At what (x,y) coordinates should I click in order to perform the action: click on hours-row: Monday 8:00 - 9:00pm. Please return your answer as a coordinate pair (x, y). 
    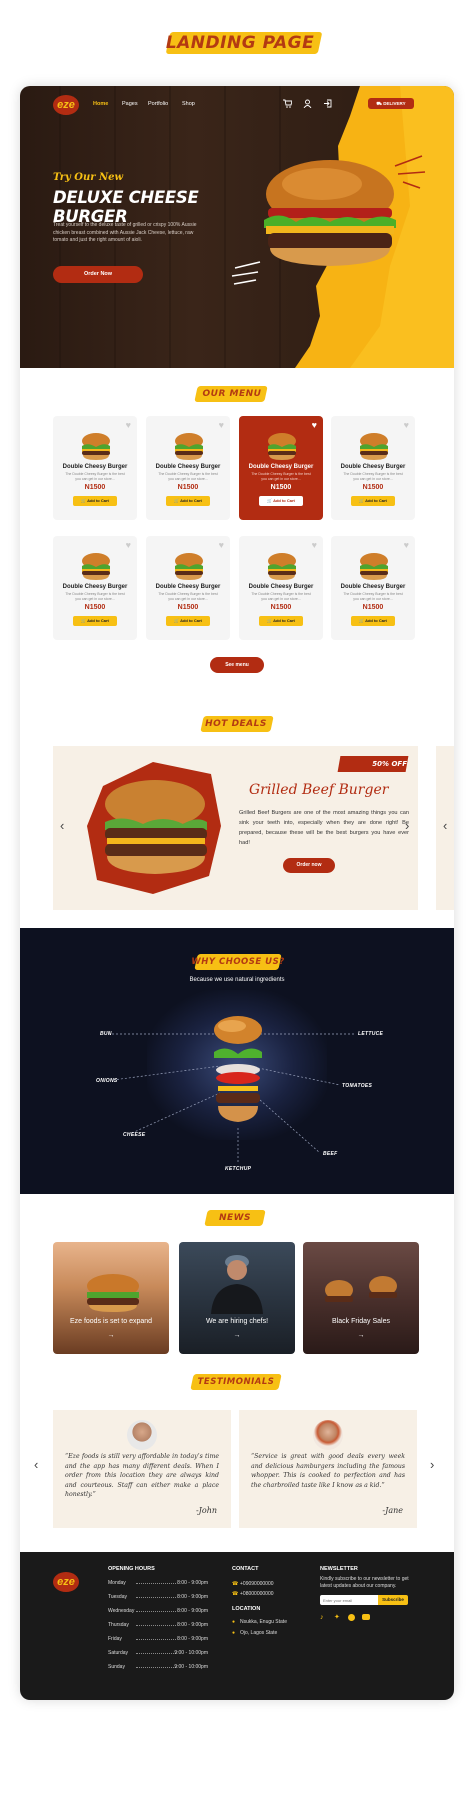
    Looking at the image, I should click on (158, 1583).